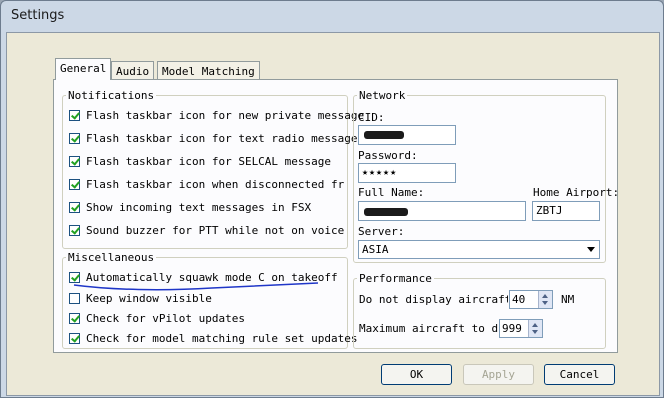 The height and width of the screenshot is (398, 664). I want to click on distance-label: Do not display aircraft b, so click(433, 299).